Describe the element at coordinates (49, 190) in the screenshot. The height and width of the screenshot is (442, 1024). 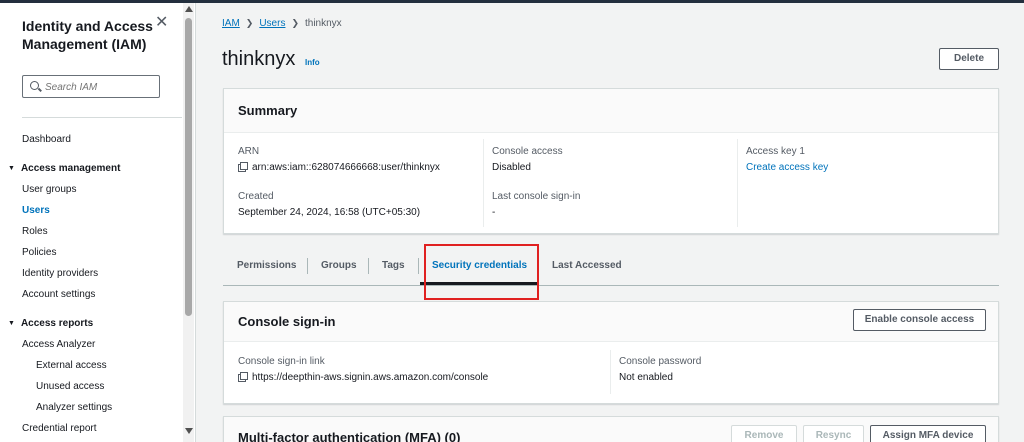
I see `sidebar-item-user-groups: User groups` at that location.